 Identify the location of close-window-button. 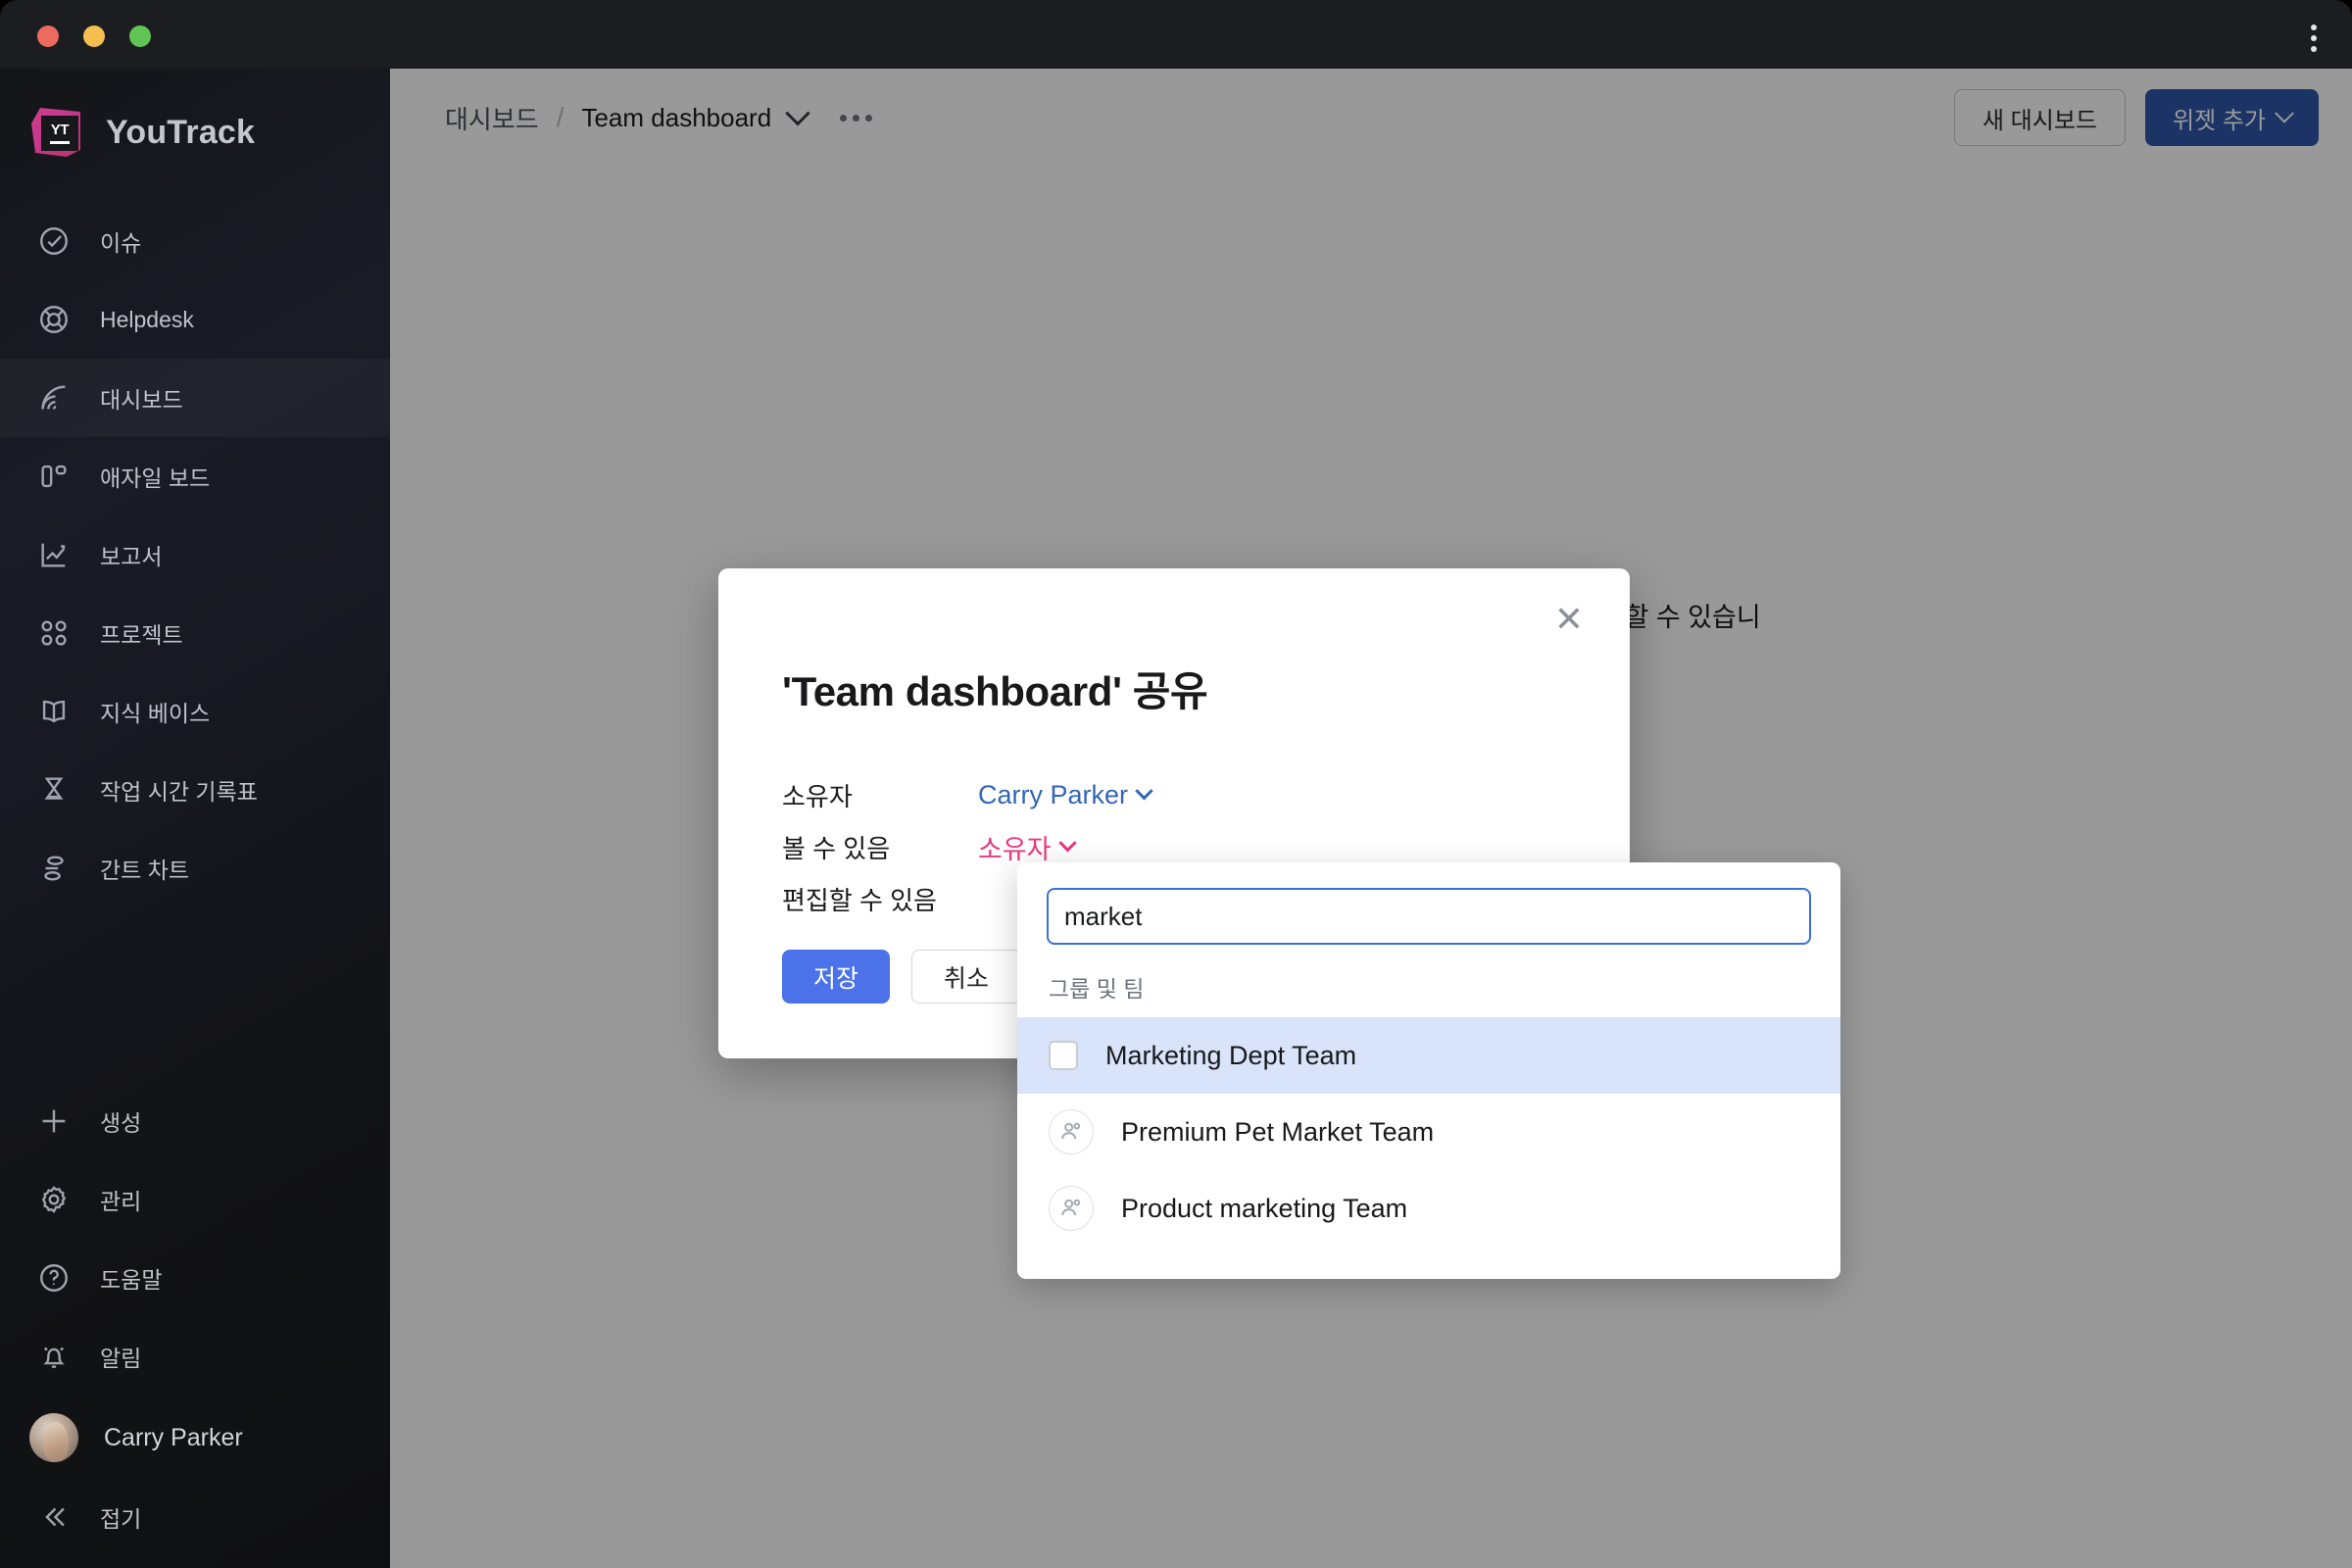
(48, 36).